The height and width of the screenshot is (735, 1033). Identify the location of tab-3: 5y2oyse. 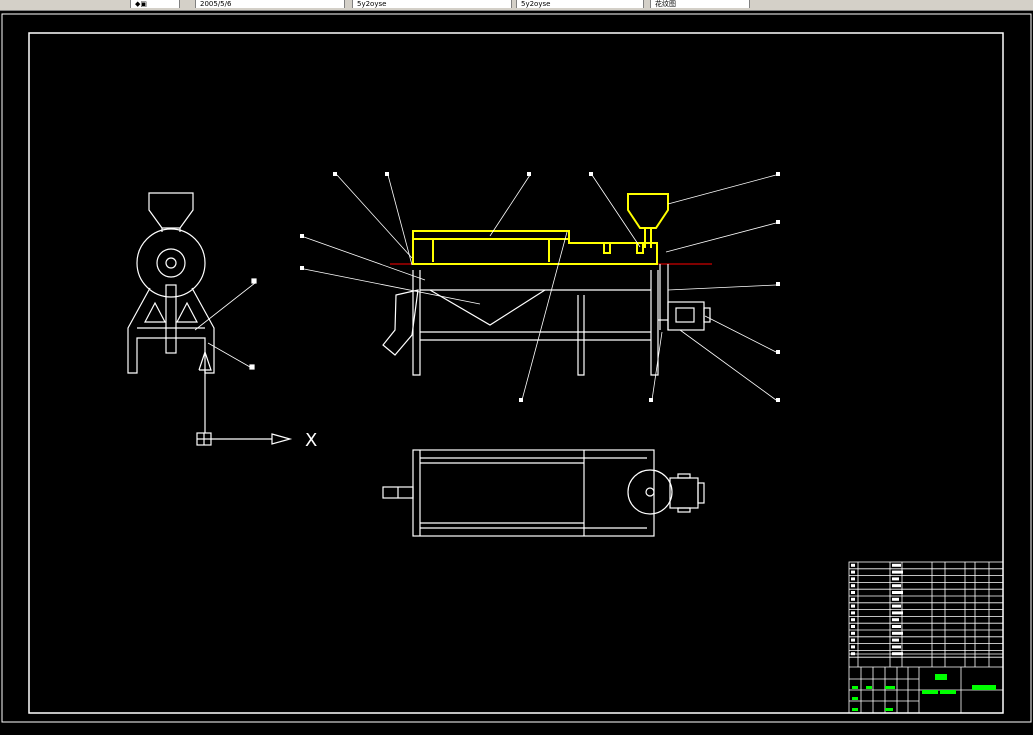
(580, 4).